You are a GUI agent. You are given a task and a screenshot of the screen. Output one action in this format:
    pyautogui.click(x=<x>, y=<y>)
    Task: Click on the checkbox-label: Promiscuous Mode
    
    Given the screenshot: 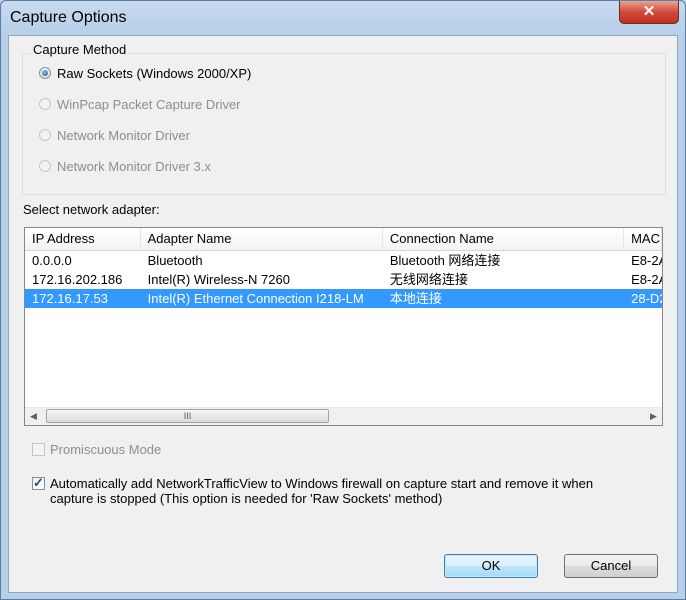 What is the action you would take?
    pyautogui.click(x=106, y=449)
    